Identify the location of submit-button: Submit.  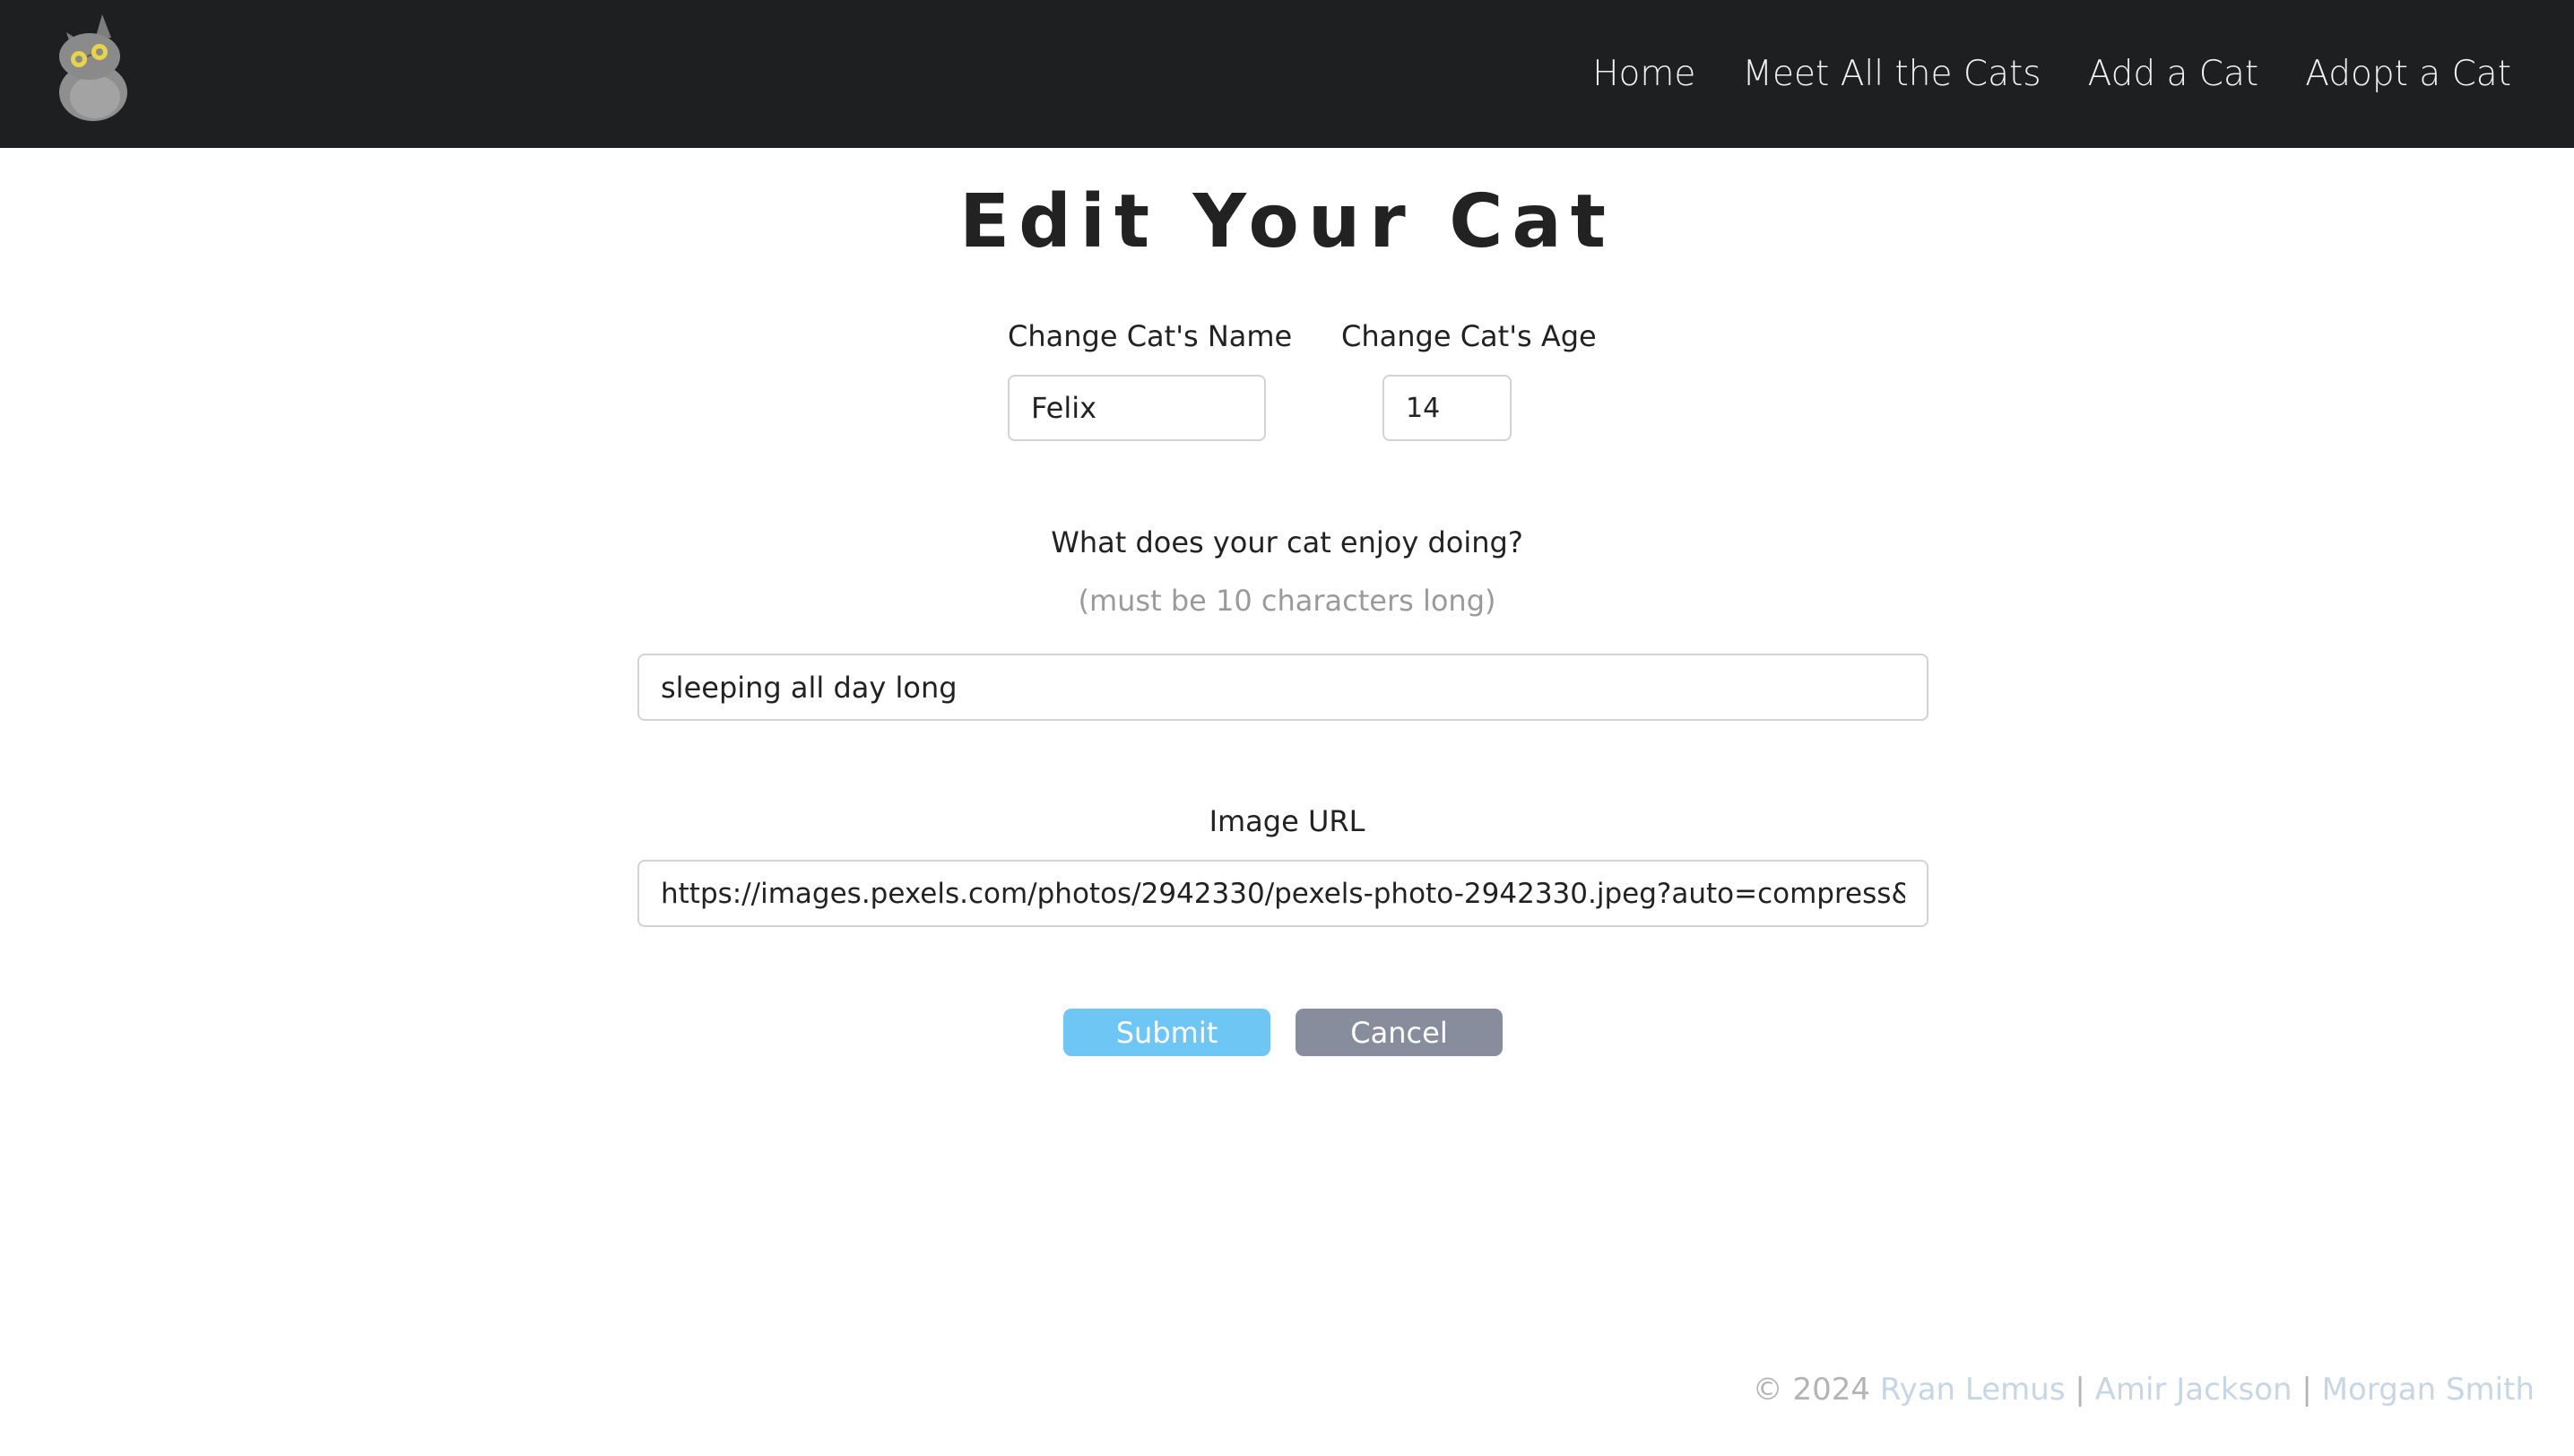
(1166, 1032).